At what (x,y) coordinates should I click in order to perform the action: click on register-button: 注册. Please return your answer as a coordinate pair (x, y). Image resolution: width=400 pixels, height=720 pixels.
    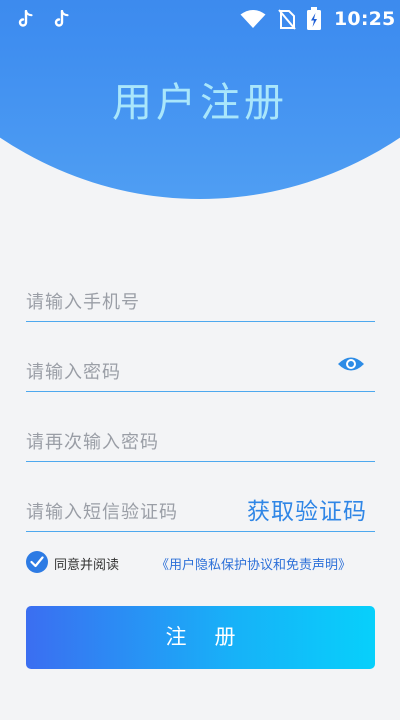
    Looking at the image, I should click on (200, 637).